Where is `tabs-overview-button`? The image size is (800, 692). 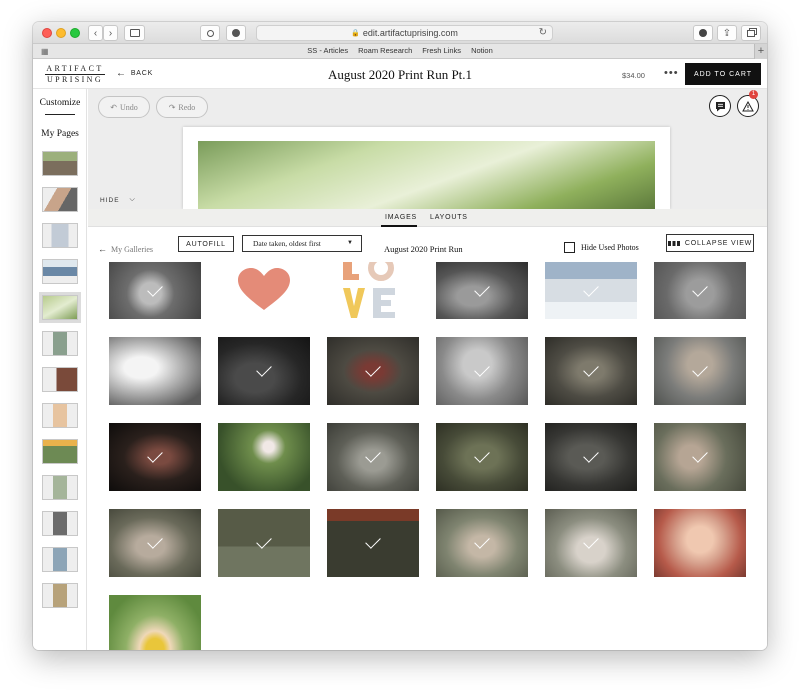 tabs-overview-button is located at coordinates (751, 33).